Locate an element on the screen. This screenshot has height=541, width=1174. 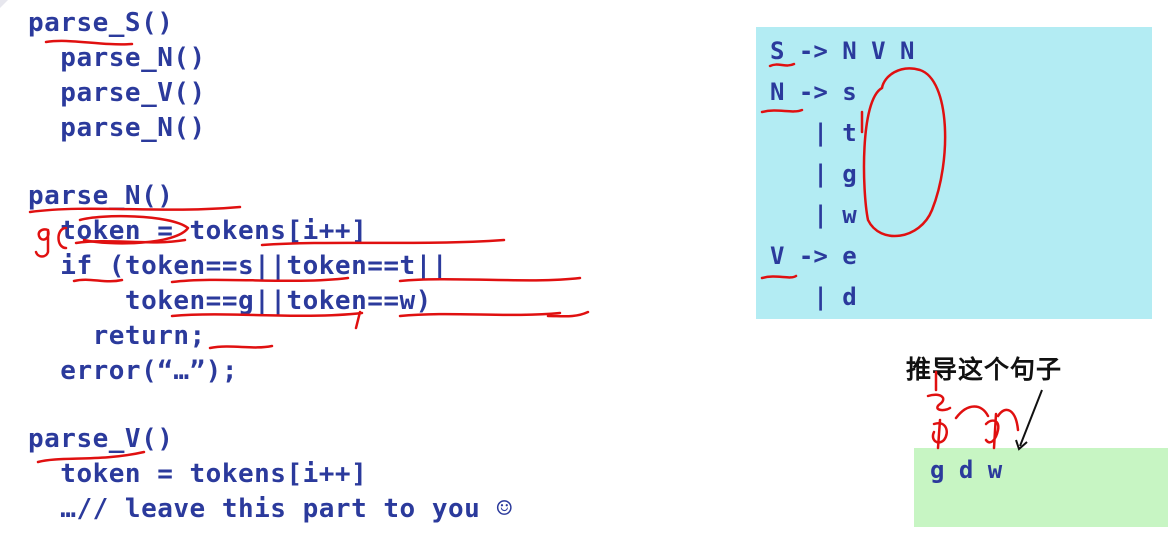
underline-tokens-i is located at coordinates (383, 242).